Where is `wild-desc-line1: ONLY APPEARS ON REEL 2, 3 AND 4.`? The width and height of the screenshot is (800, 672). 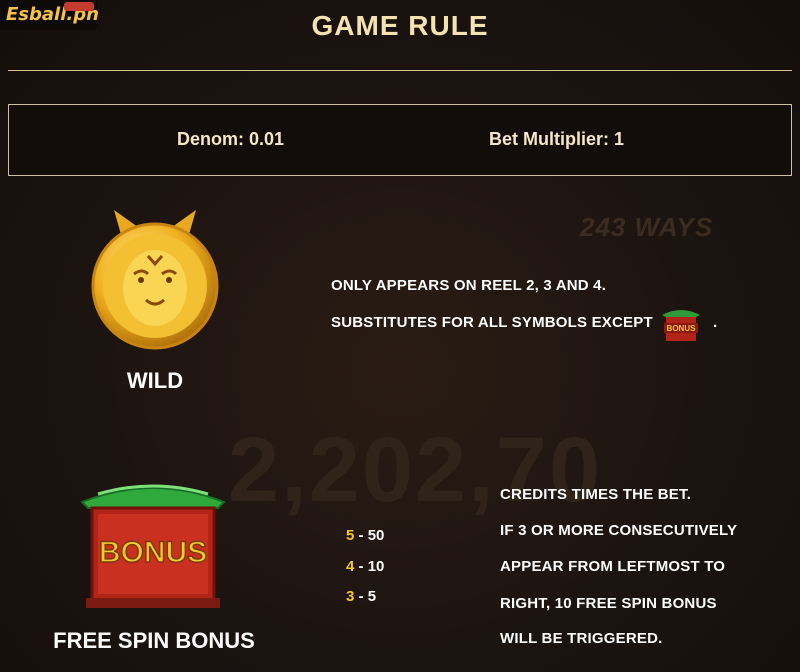
wild-desc-line1: ONLY APPEARS ON REEL 2, 3 AND 4. is located at coordinates (469, 285).